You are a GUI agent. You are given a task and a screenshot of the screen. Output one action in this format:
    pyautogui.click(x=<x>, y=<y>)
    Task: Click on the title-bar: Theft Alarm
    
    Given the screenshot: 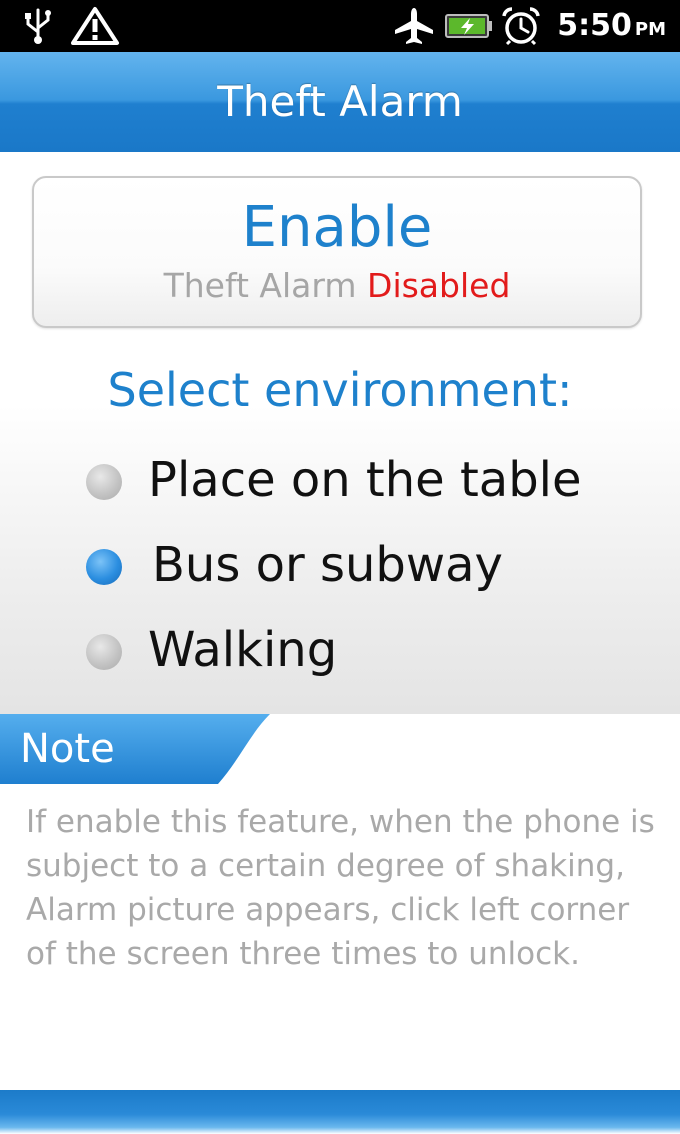 What is the action you would take?
    pyautogui.click(x=340, y=102)
    